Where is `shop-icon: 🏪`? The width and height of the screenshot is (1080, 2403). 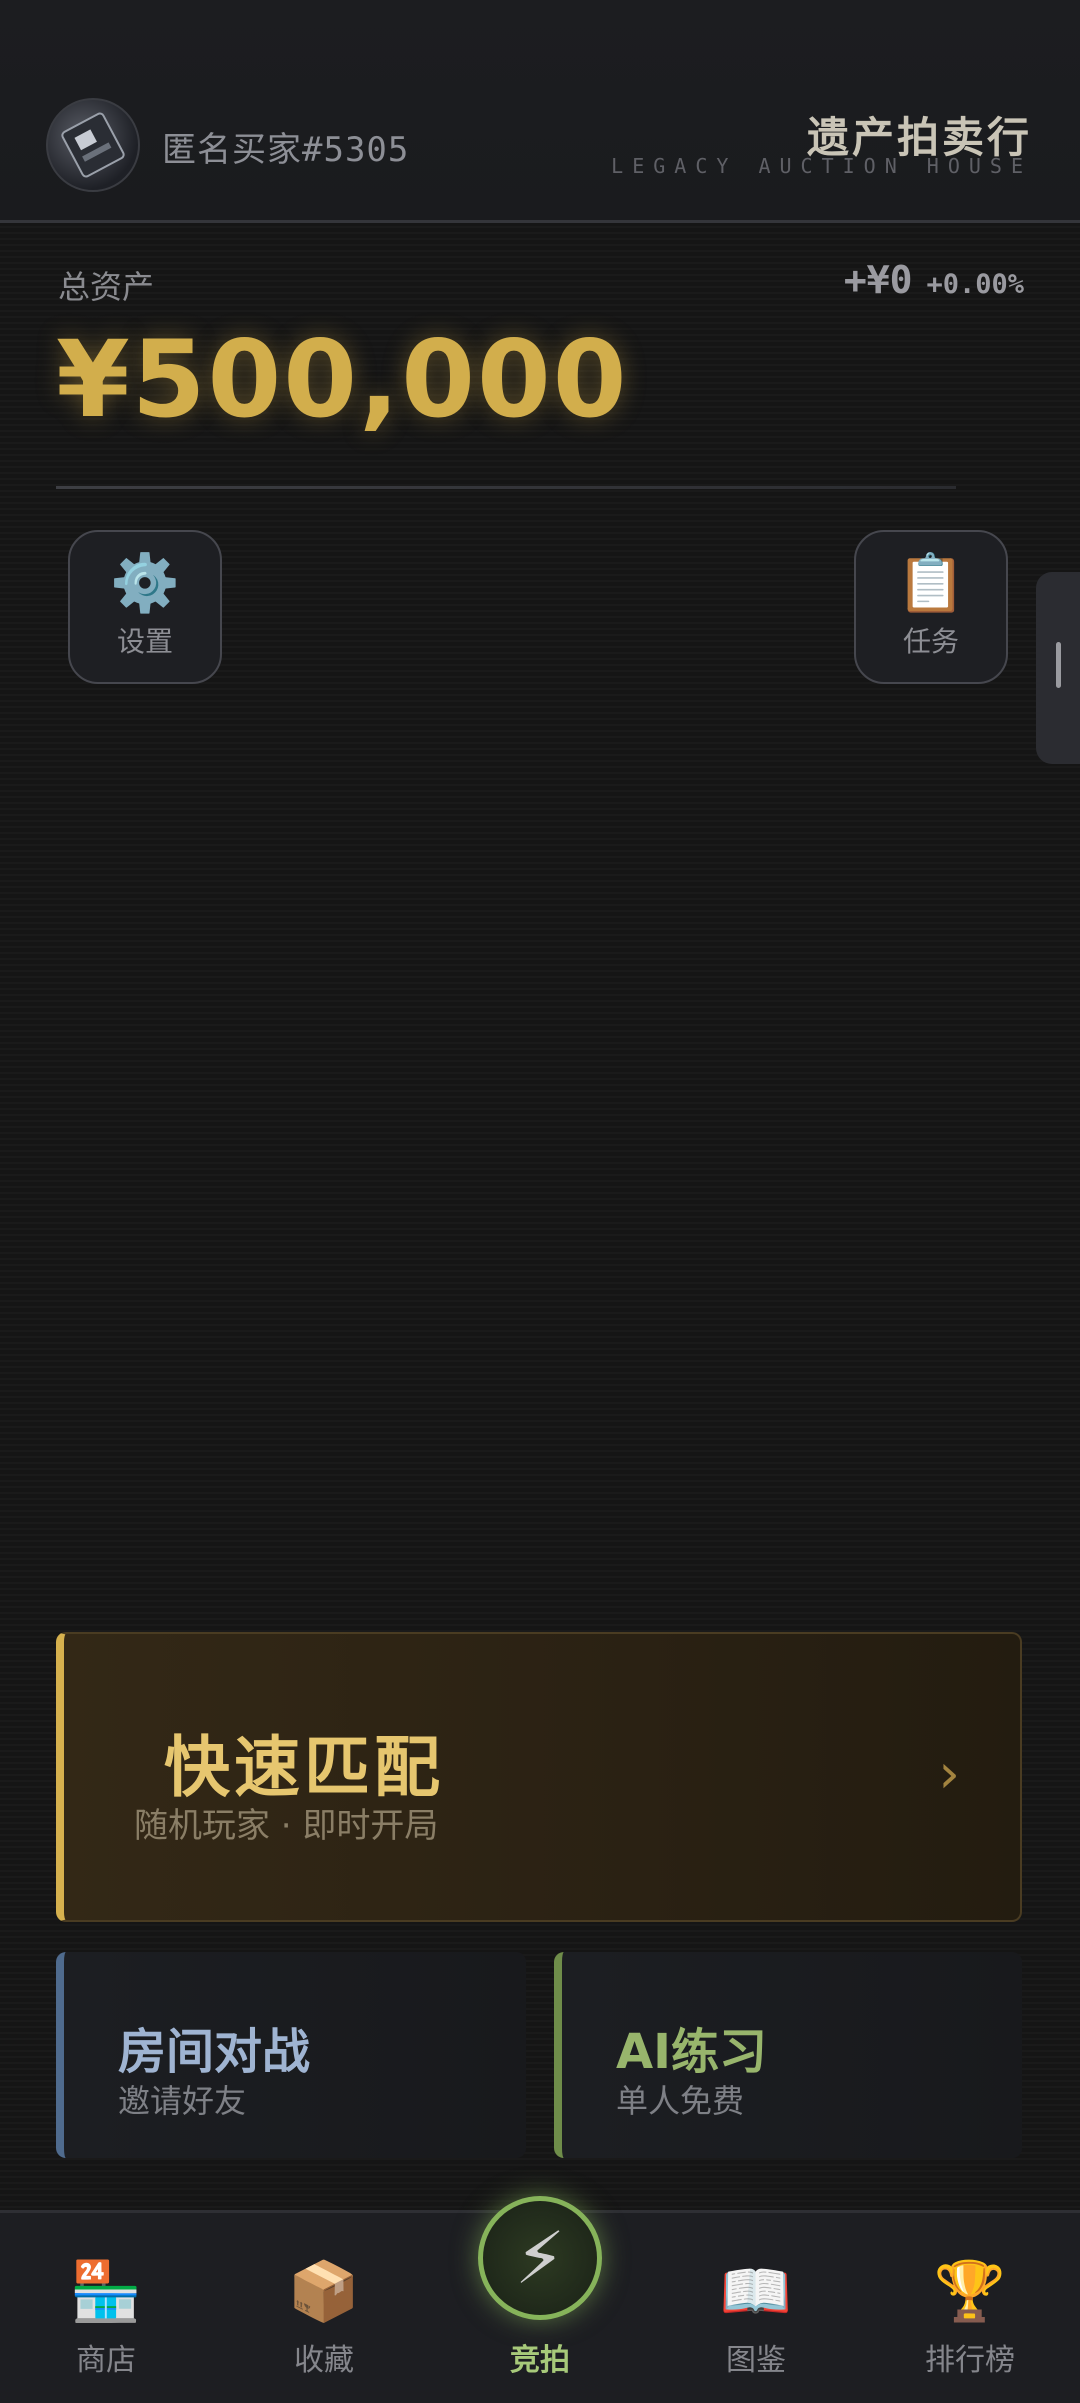 shop-icon: 🏪 is located at coordinates (106, 2291).